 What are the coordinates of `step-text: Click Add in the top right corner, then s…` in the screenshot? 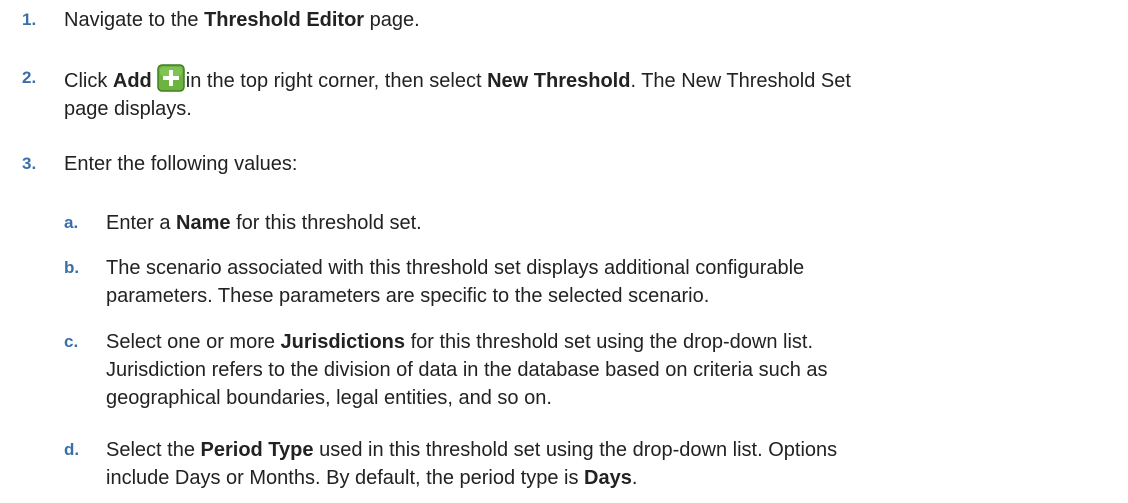 It's located at (457, 79).